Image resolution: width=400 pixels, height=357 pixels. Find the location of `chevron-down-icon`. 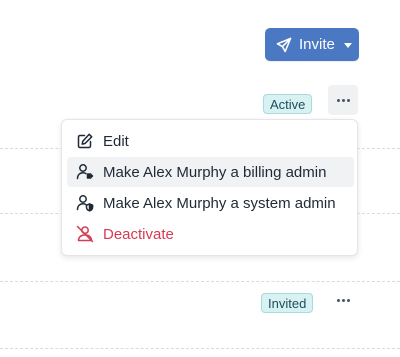

chevron-down-icon is located at coordinates (347, 45).